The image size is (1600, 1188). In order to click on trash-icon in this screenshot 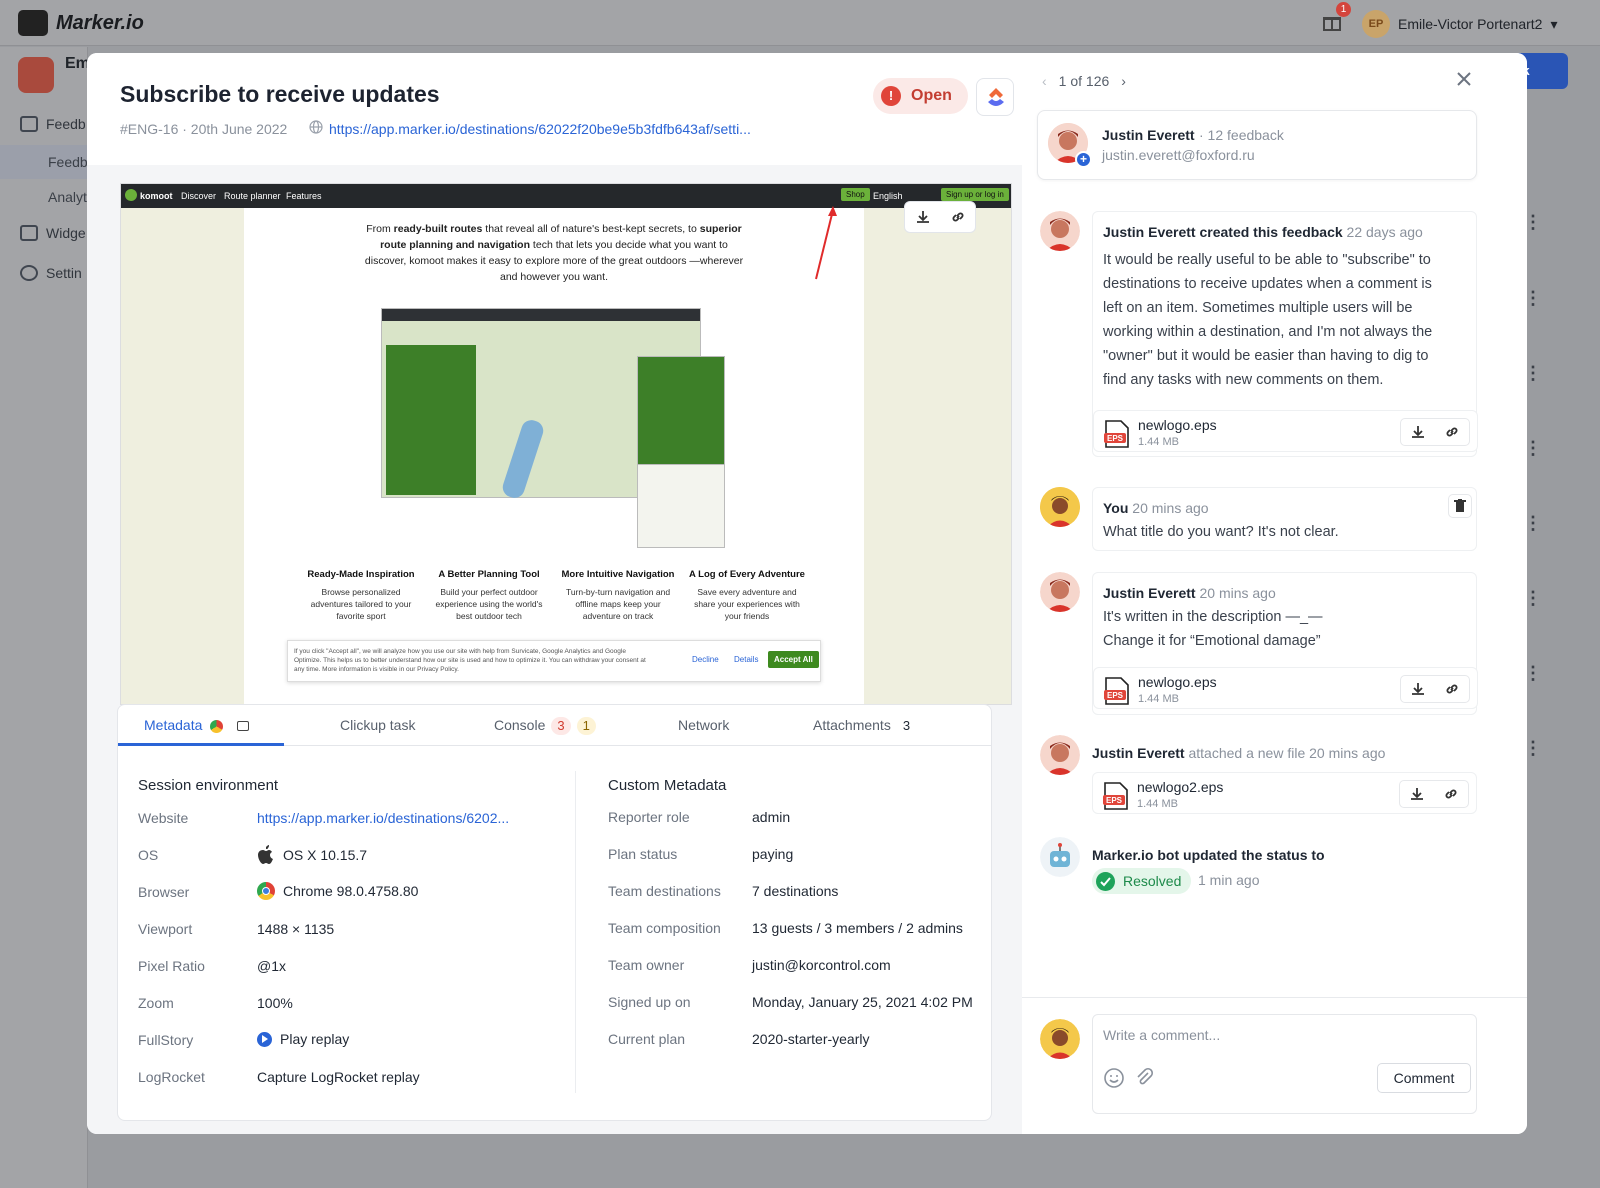, I will do `click(1460, 505)`.